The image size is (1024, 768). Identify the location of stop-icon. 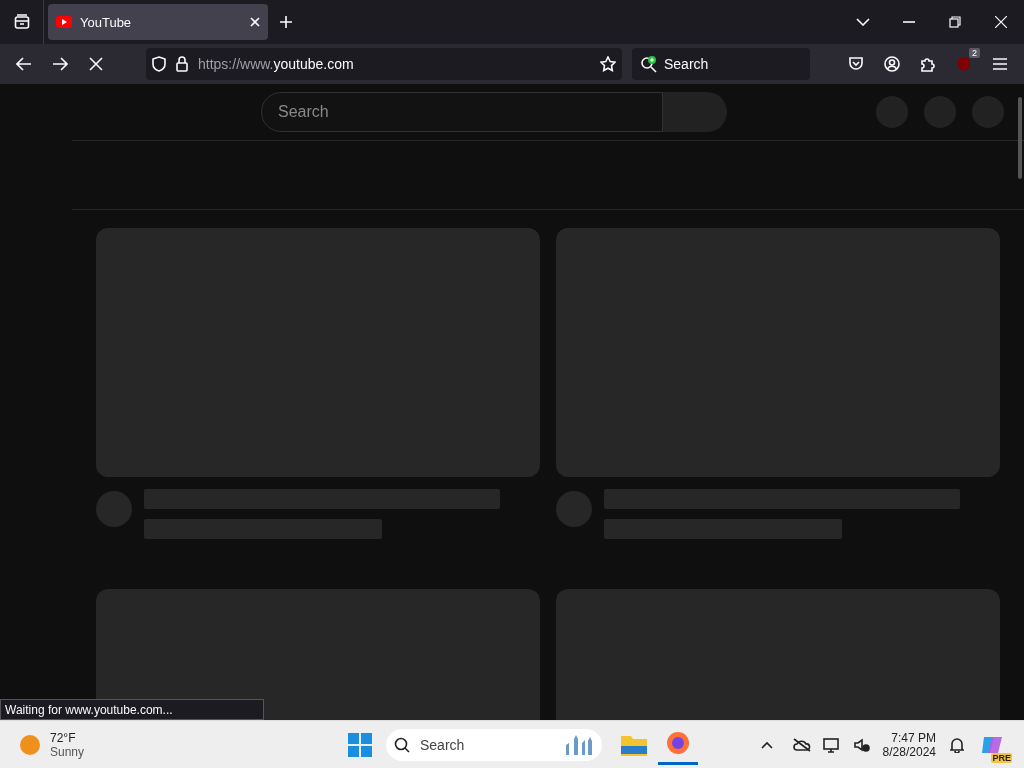
(96, 64).